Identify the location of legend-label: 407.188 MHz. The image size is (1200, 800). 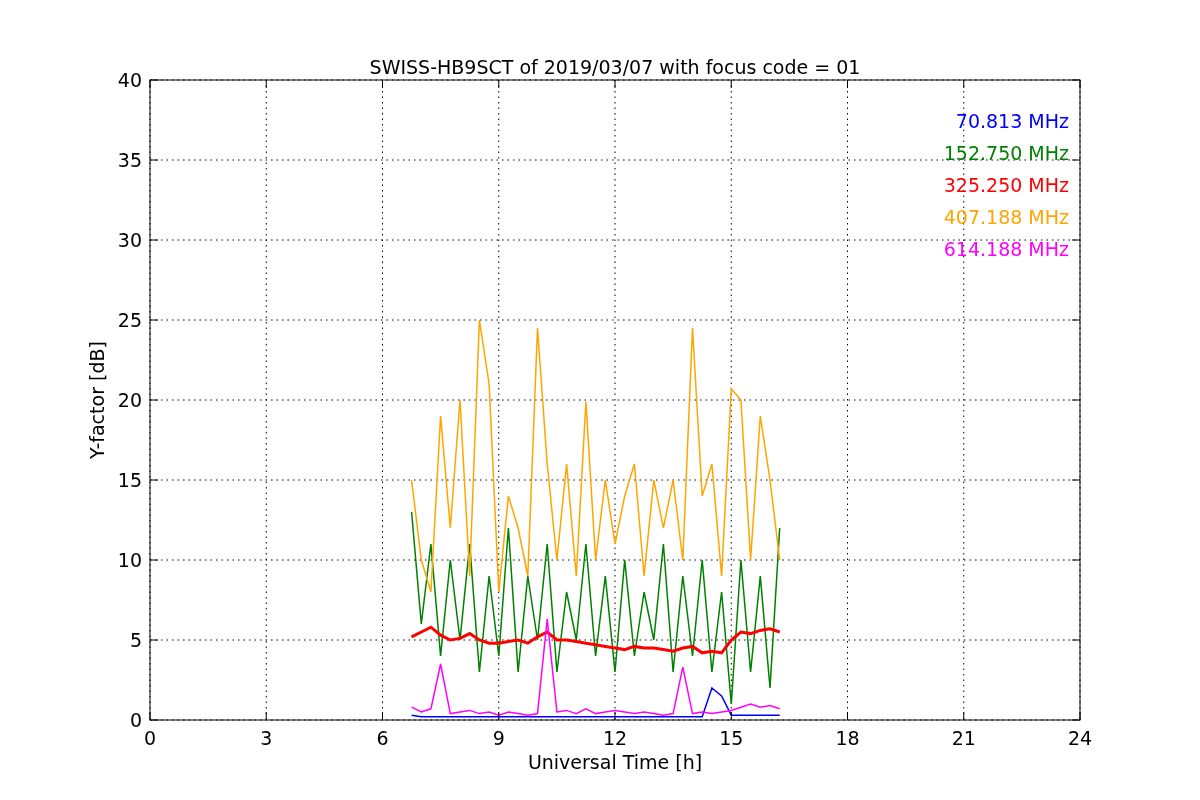
(1006, 217).